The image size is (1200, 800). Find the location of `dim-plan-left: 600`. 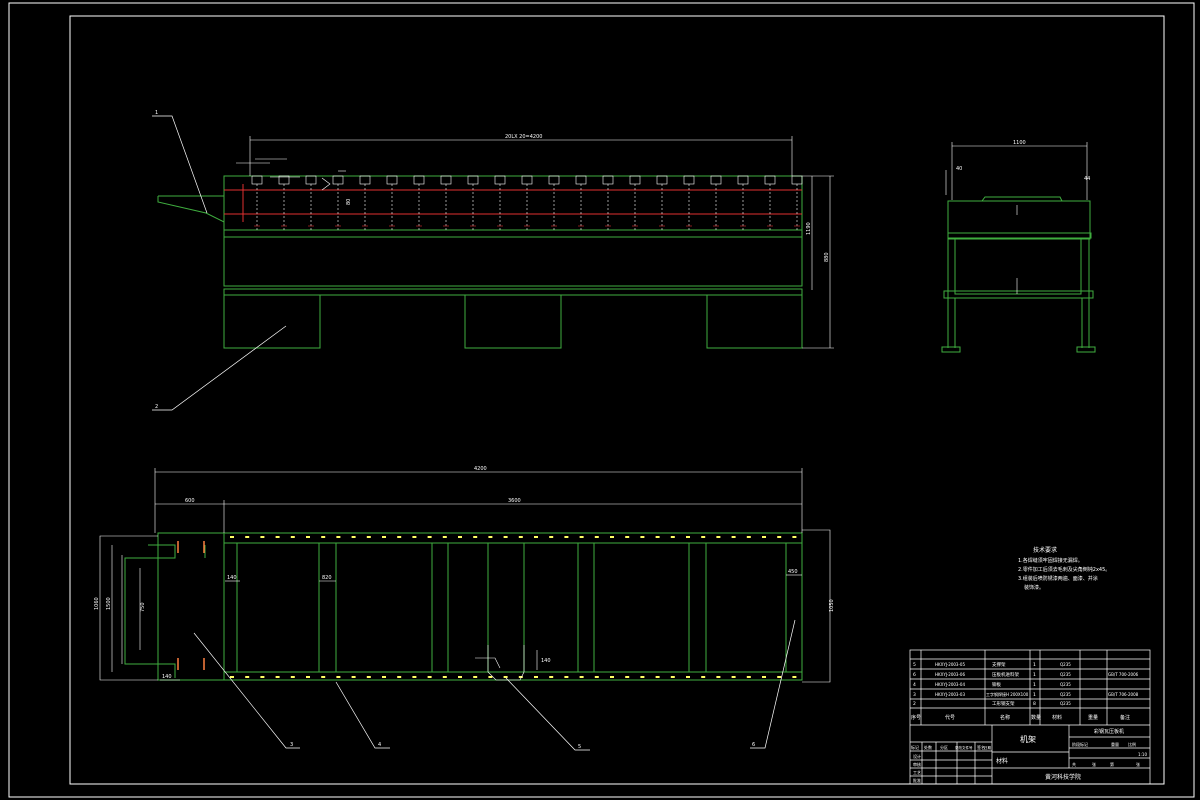

dim-plan-left: 600 is located at coordinates (190, 501).